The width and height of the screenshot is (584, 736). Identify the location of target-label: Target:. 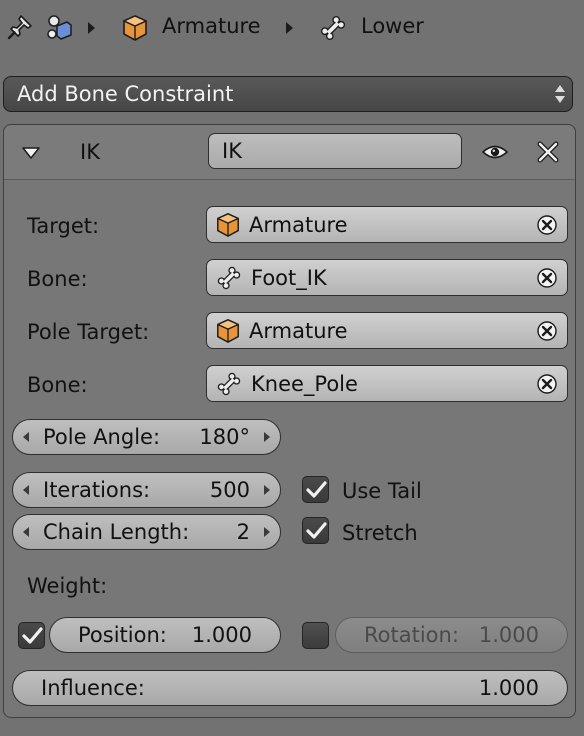
(63, 226).